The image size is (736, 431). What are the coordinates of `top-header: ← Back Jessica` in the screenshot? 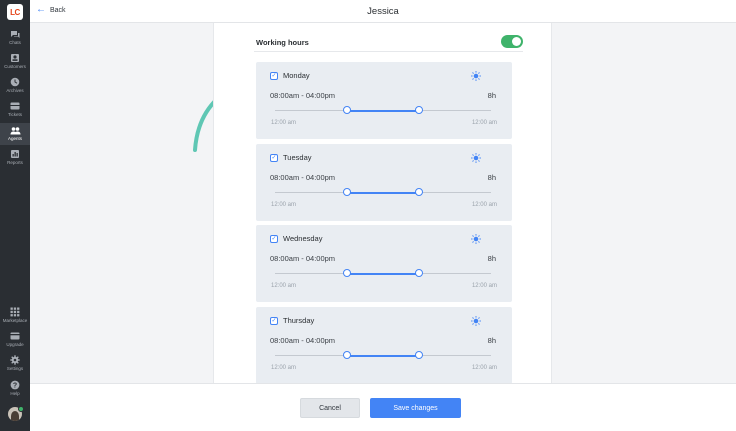 It's located at (383, 11).